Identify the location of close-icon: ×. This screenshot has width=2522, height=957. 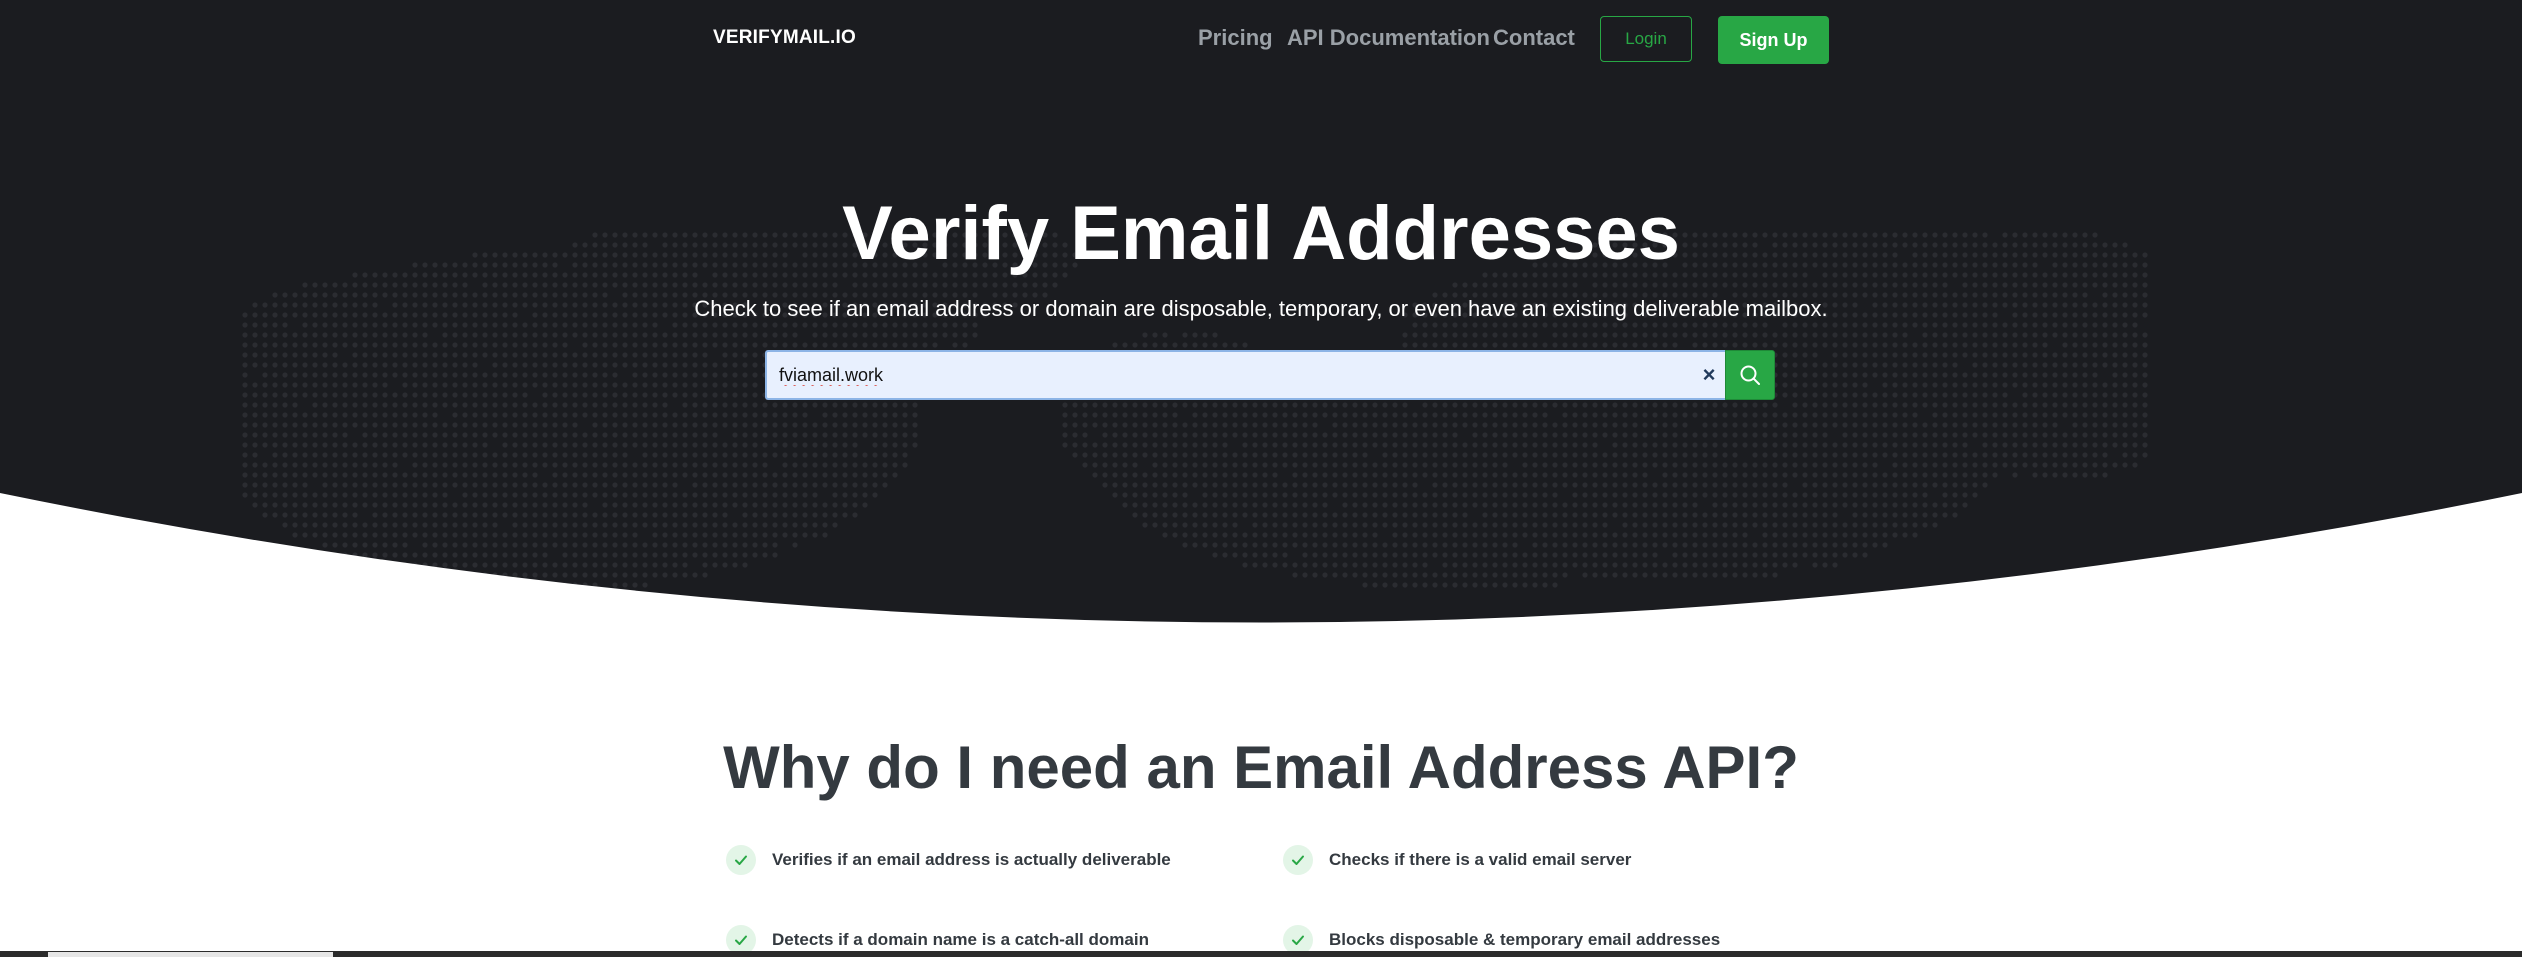
(1709, 375).